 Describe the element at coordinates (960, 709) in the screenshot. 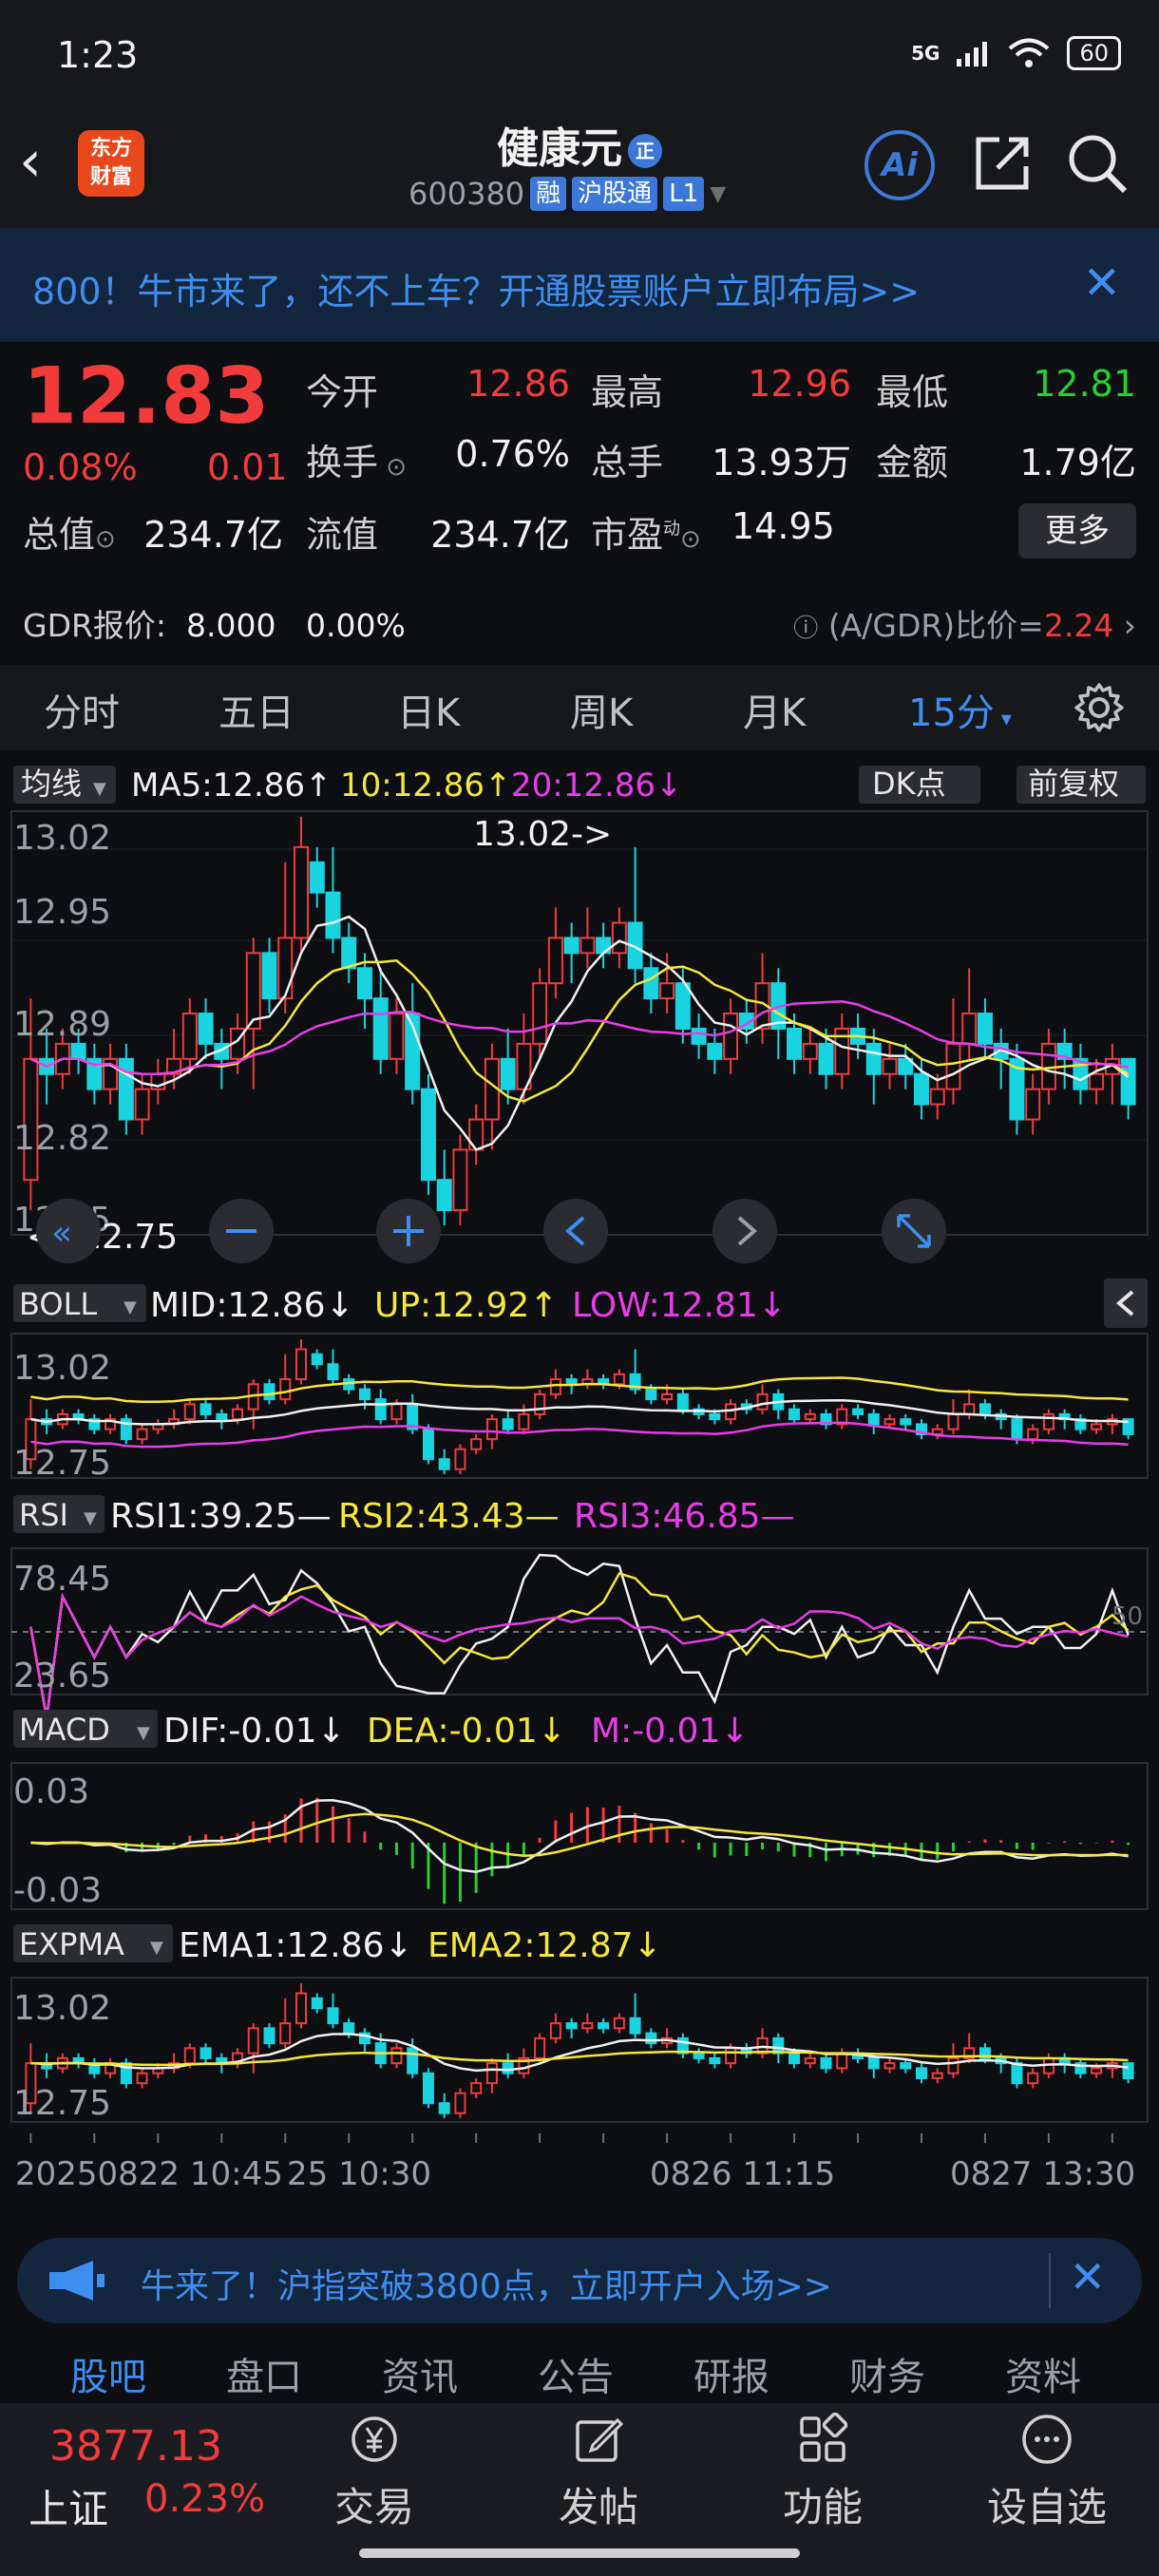

I see `tab-15min: 15分 ▾` at that location.